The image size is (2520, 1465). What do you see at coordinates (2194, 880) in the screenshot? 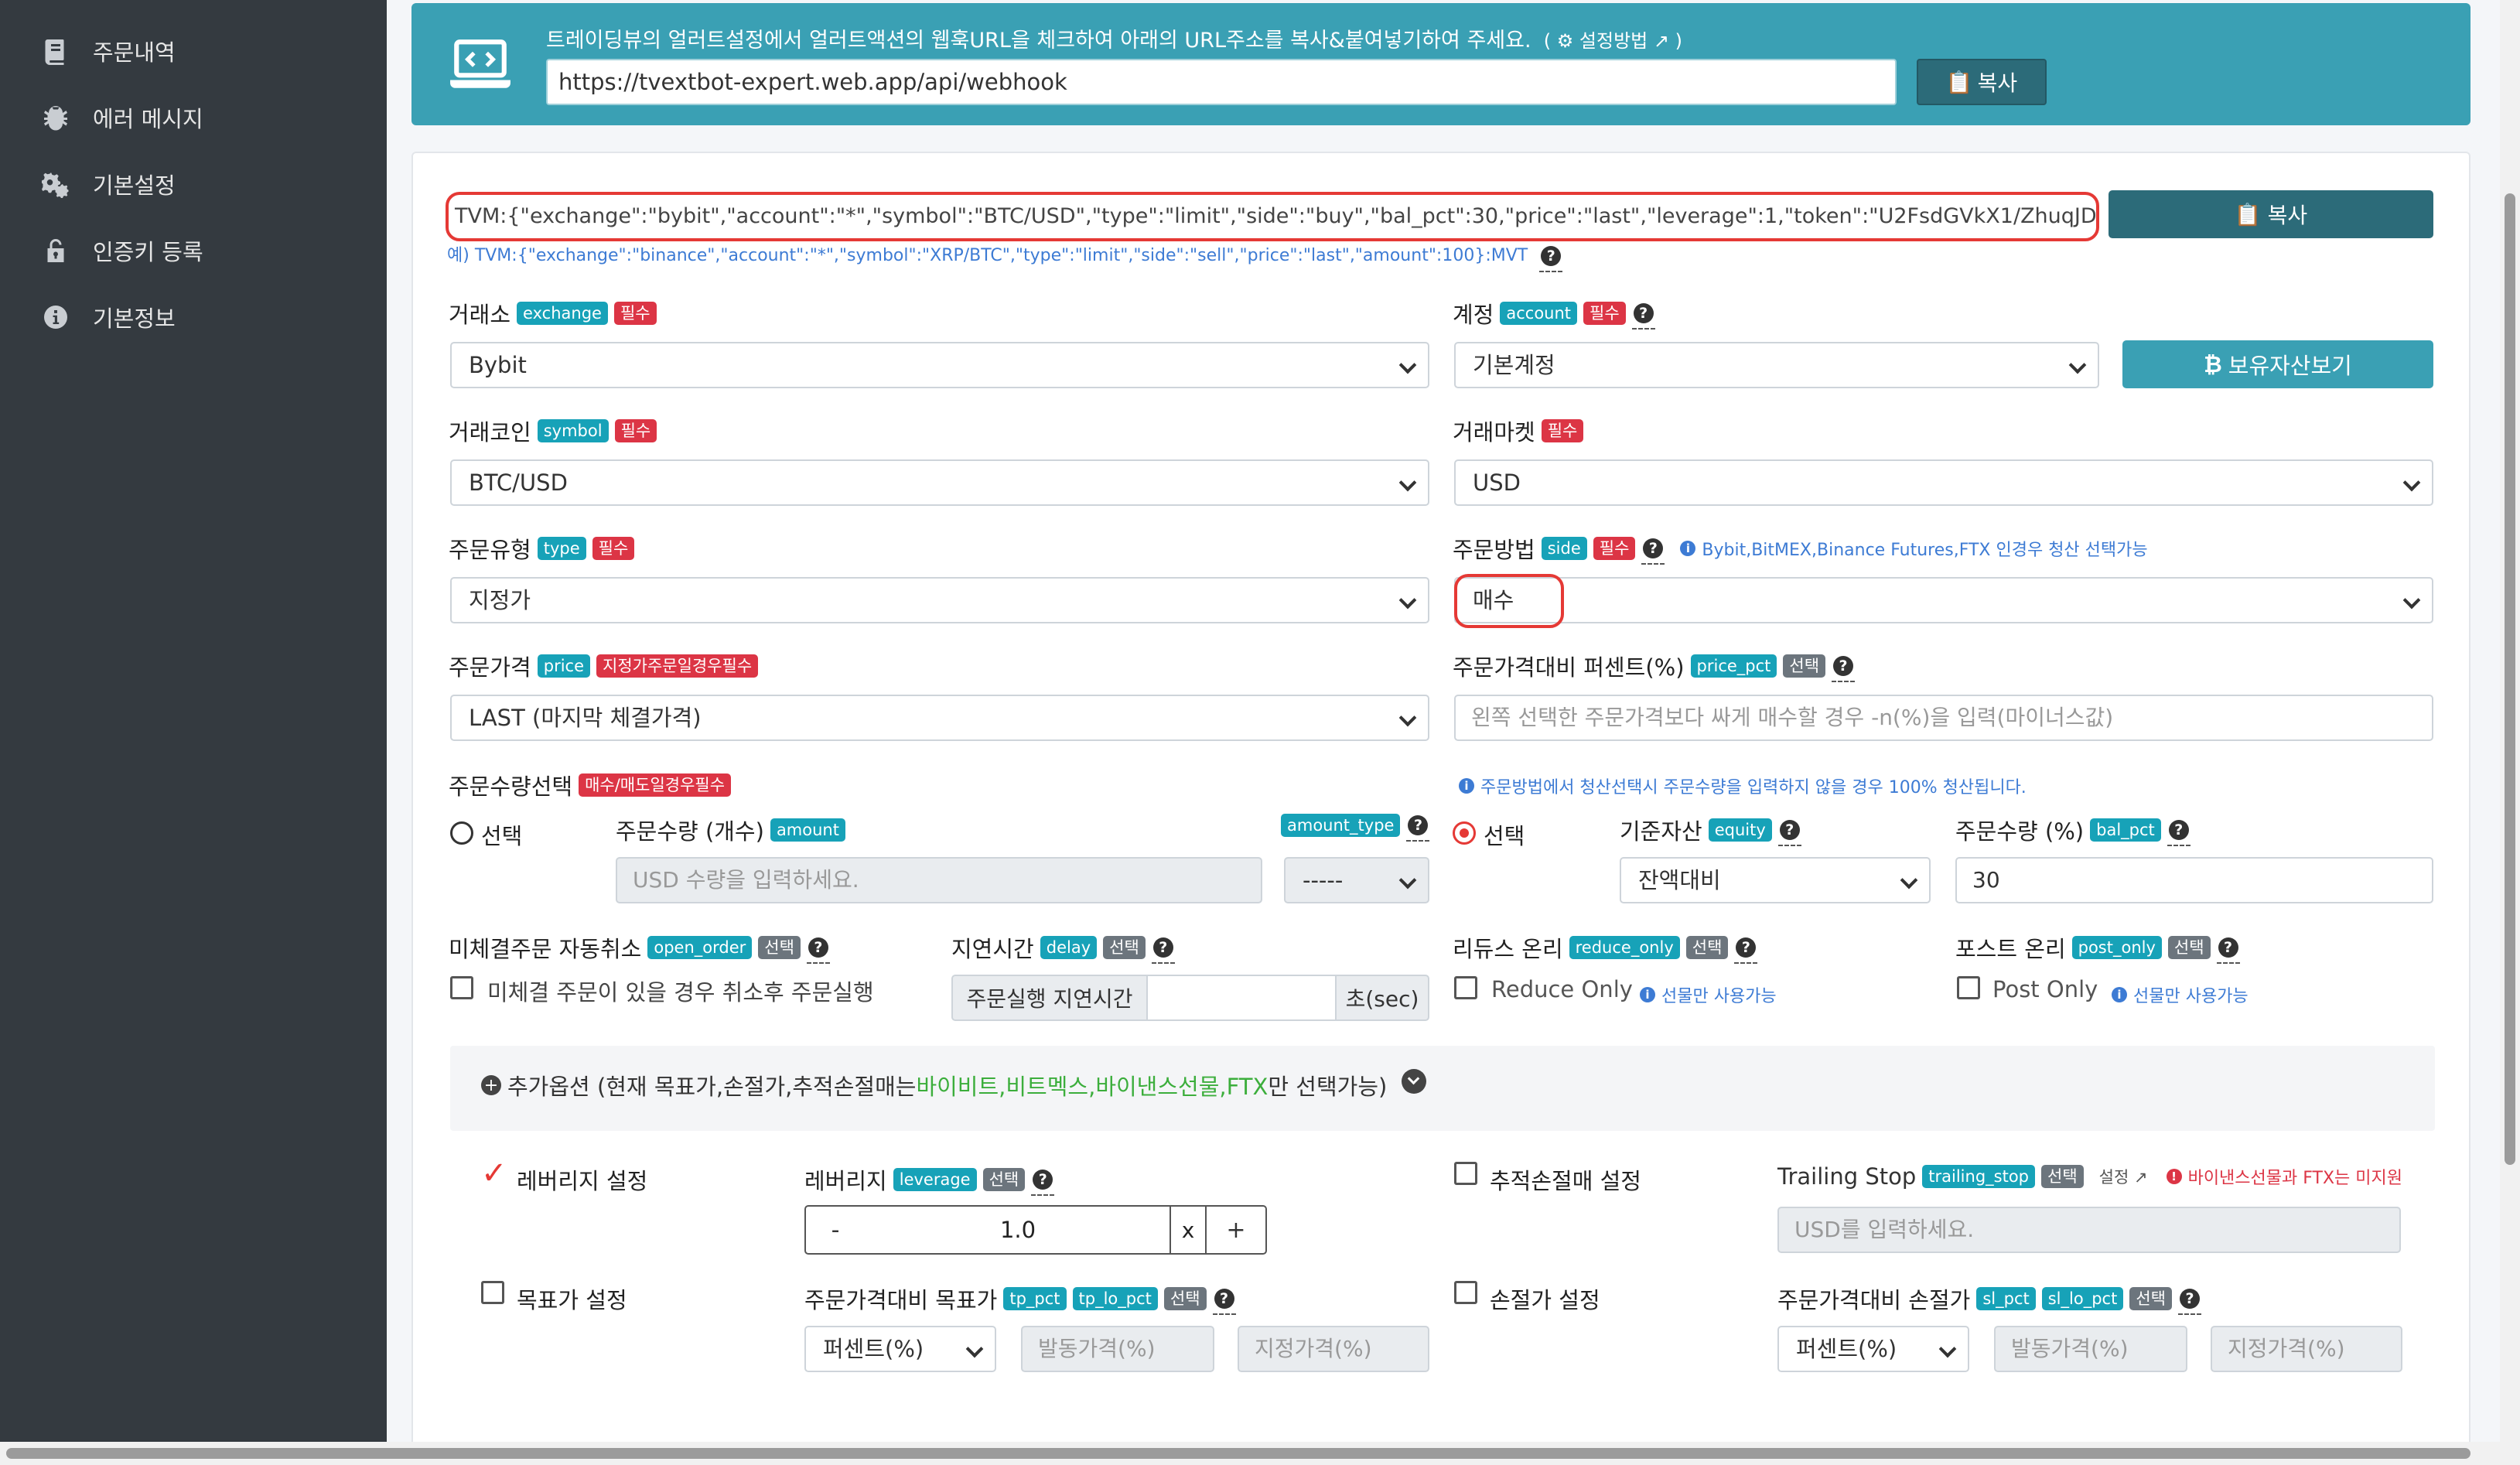
I see `bal-pct-input: 30` at bounding box center [2194, 880].